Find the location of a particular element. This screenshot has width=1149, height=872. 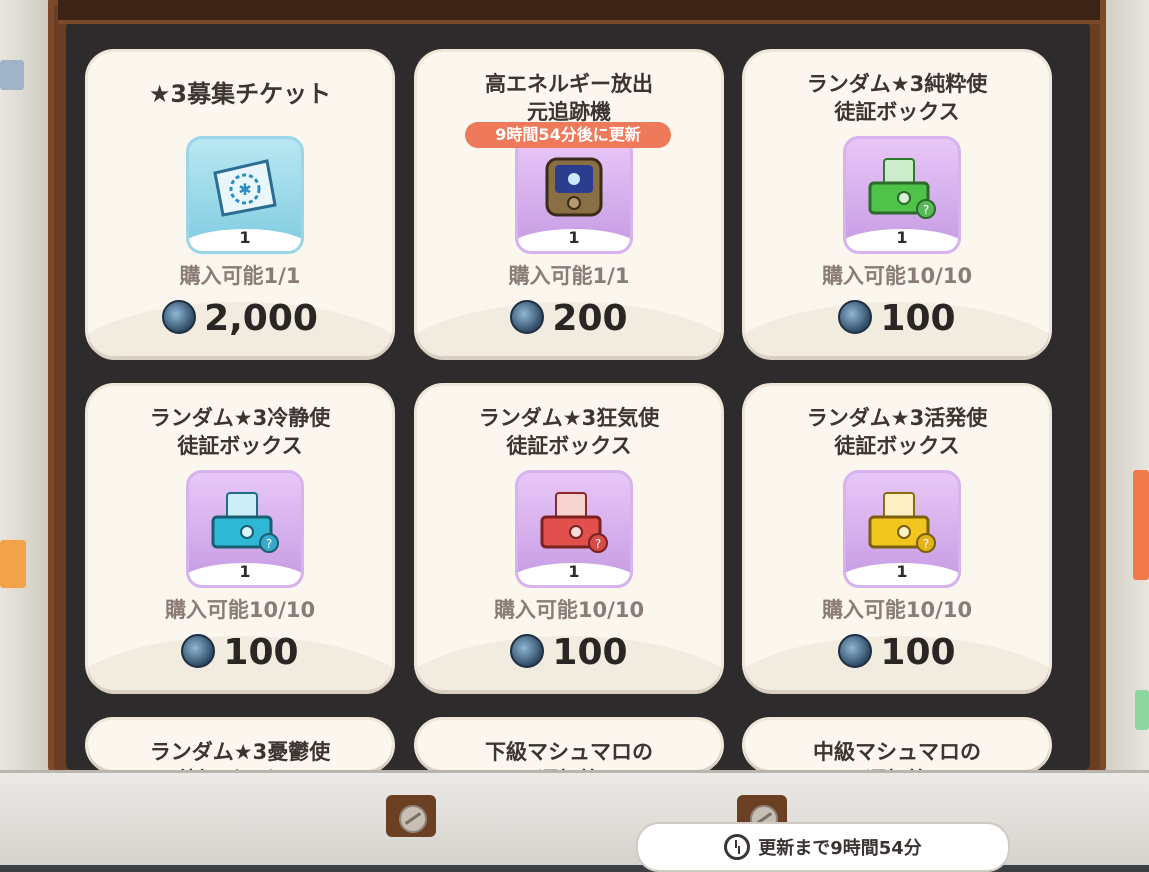

shop-item-card: ★3募集チケット ✱ 1 購入可能1/1 2,000 is located at coordinates (240, 204).